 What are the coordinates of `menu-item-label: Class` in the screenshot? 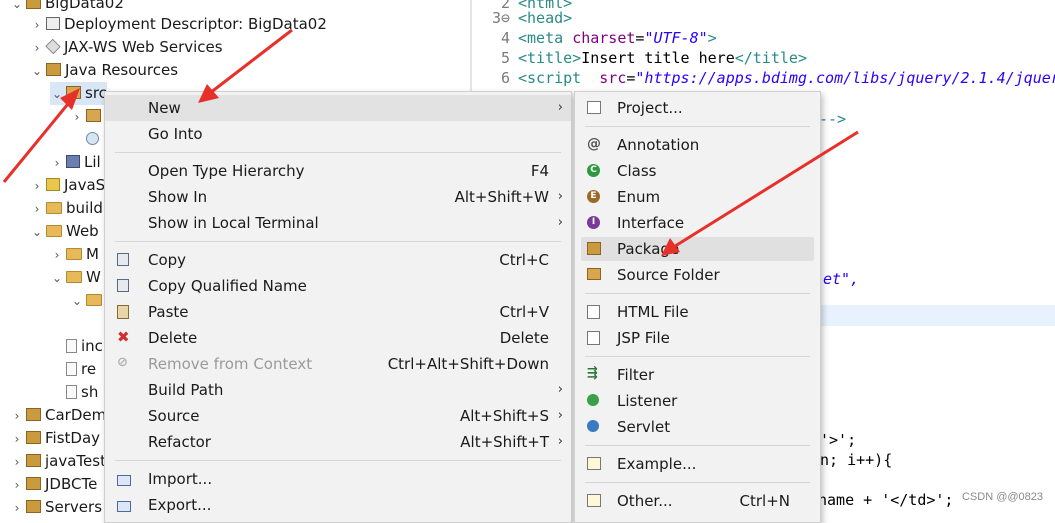 It's located at (637, 171).